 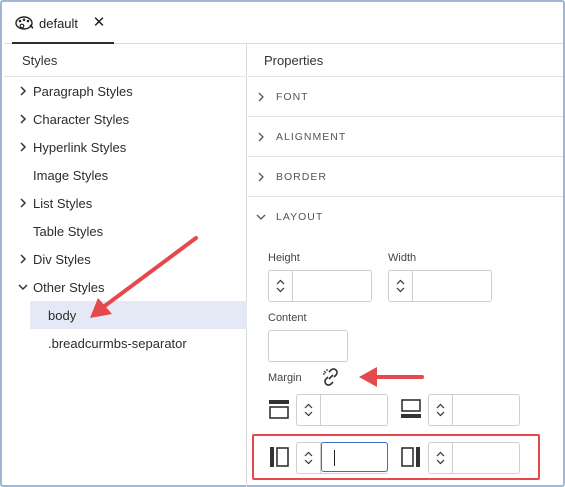 I want to click on annotation-arrow-to-margin-link, so click(x=391, y=377).